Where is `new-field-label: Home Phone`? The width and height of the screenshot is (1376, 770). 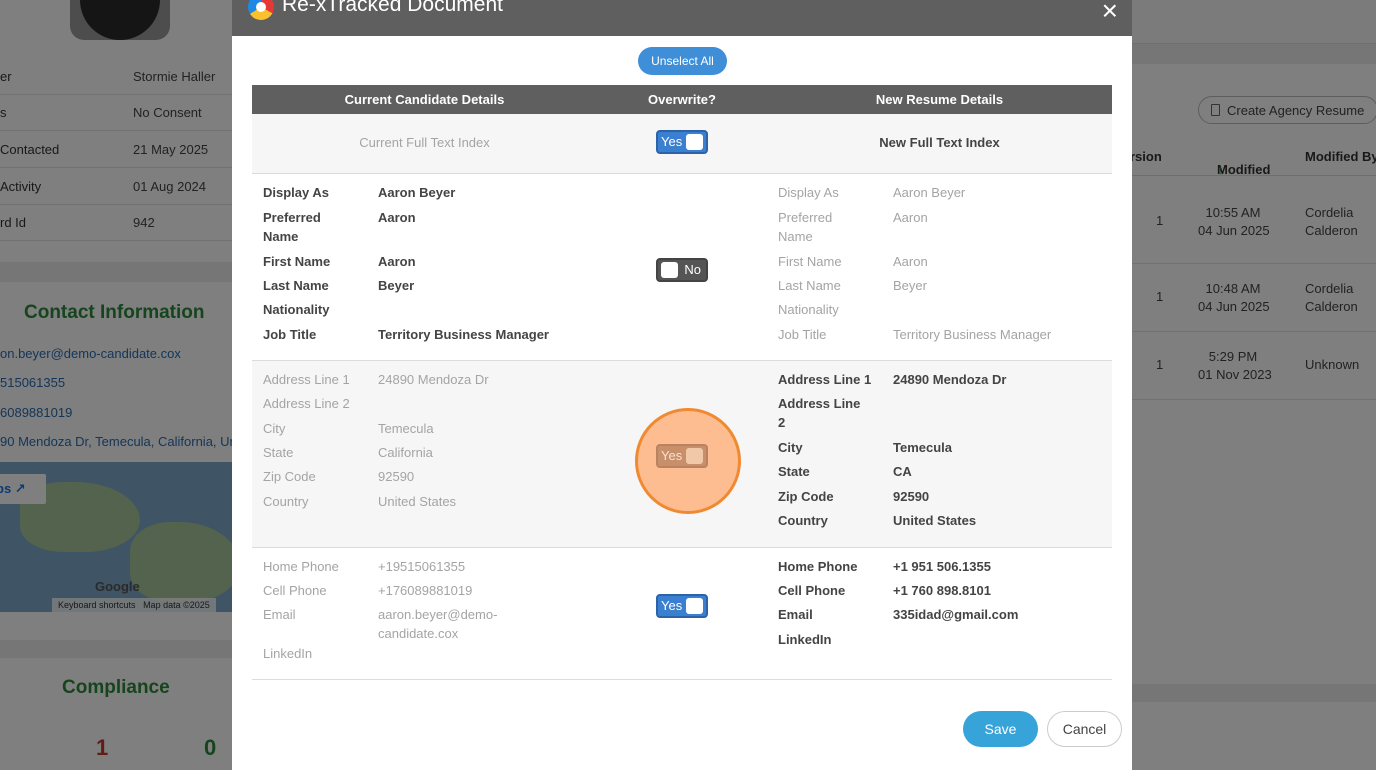 new-field-label: Home Phone is located at coordinates (818, 566).